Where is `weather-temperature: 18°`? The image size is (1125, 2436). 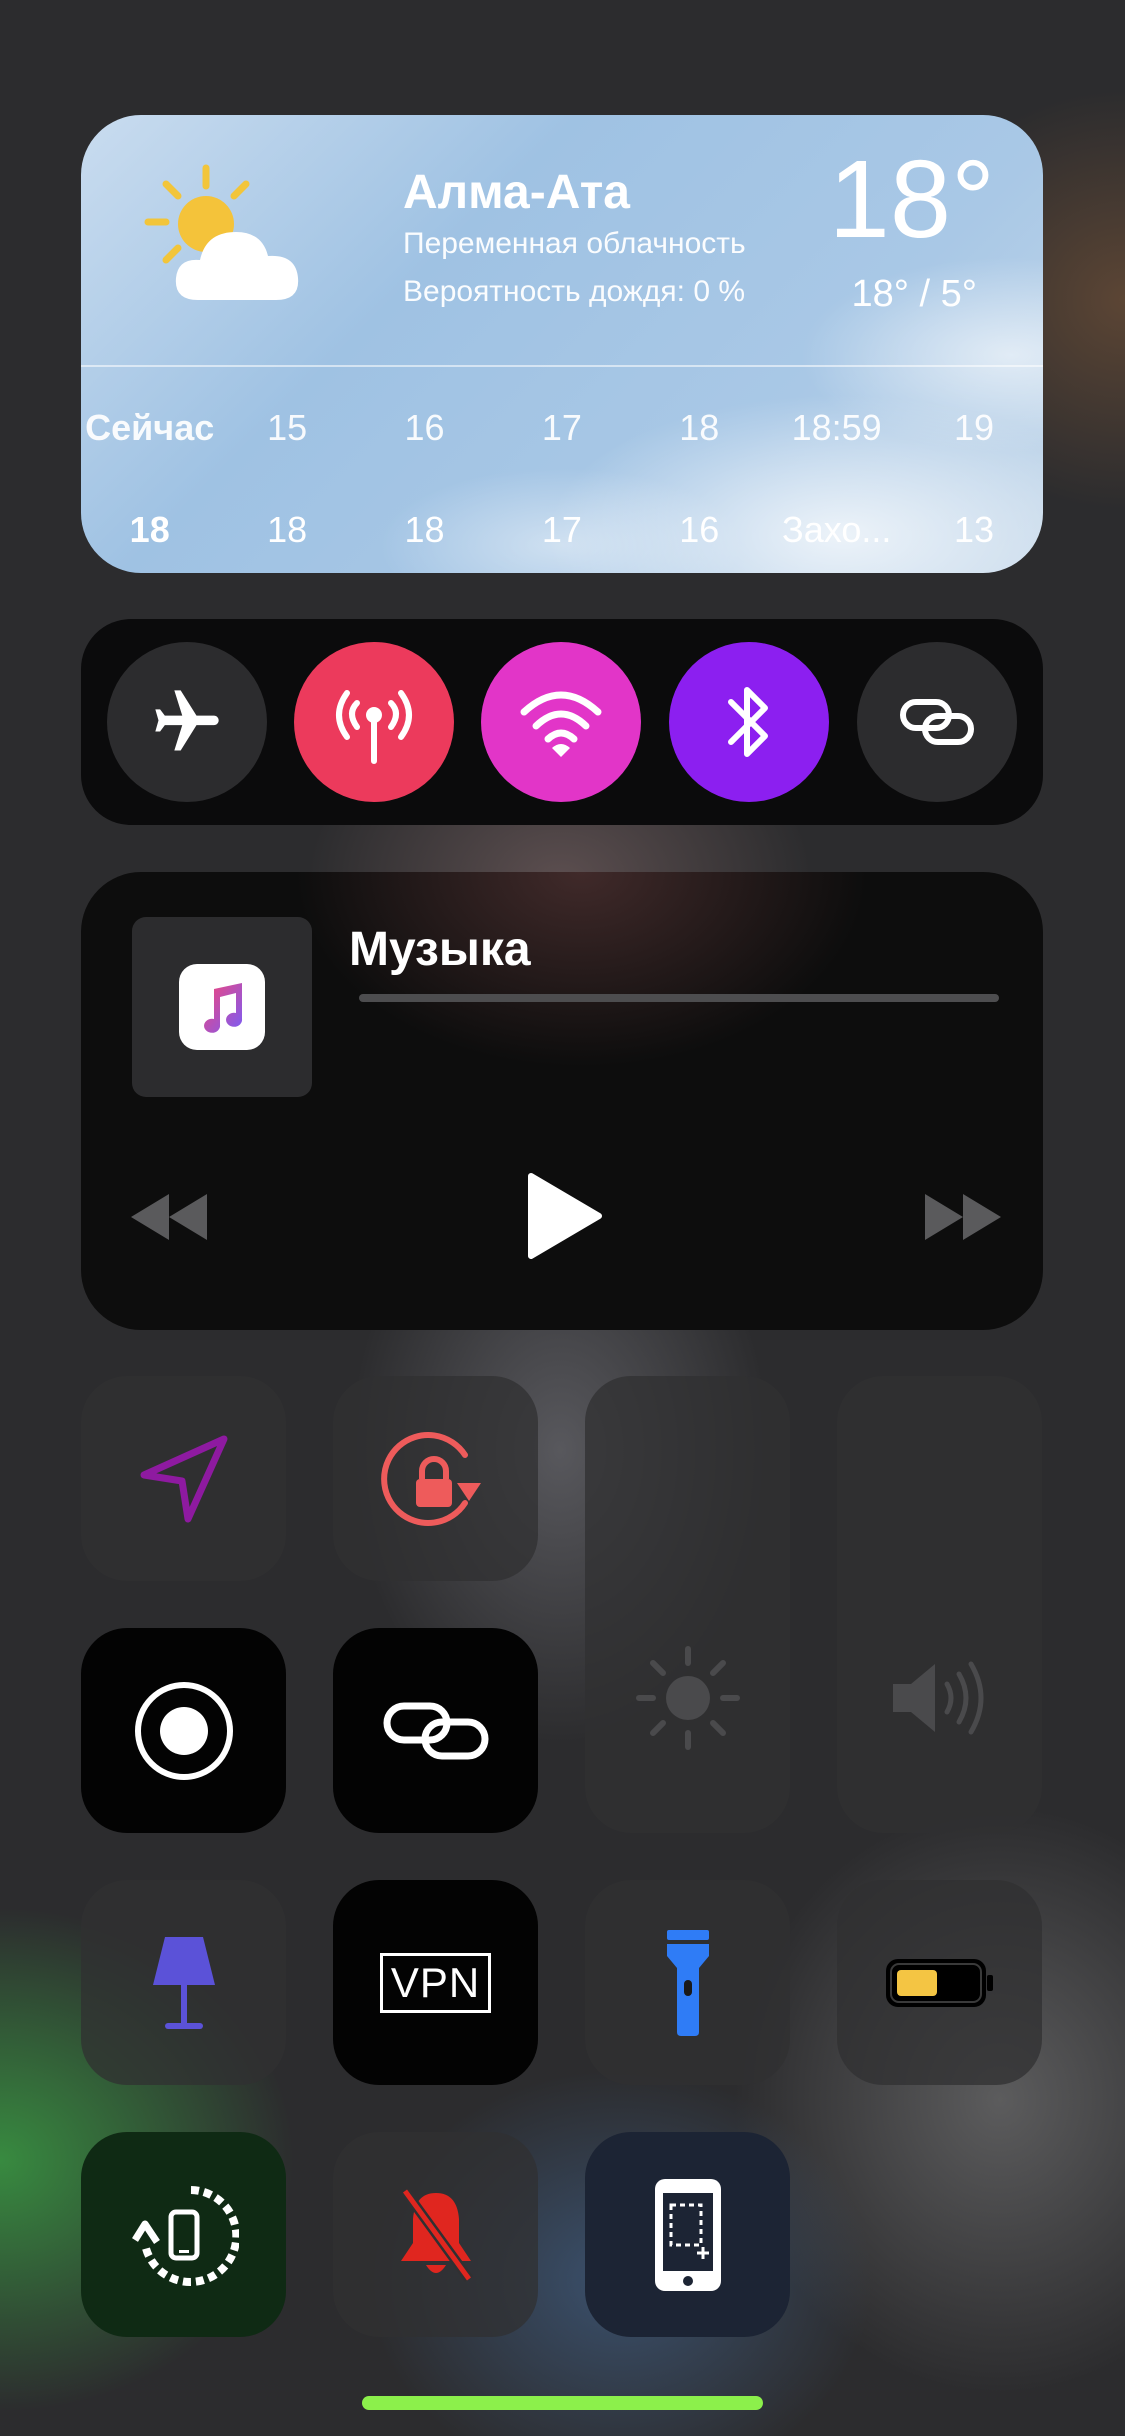 weather-temperature: 18° is located at coordinates (911, 199).